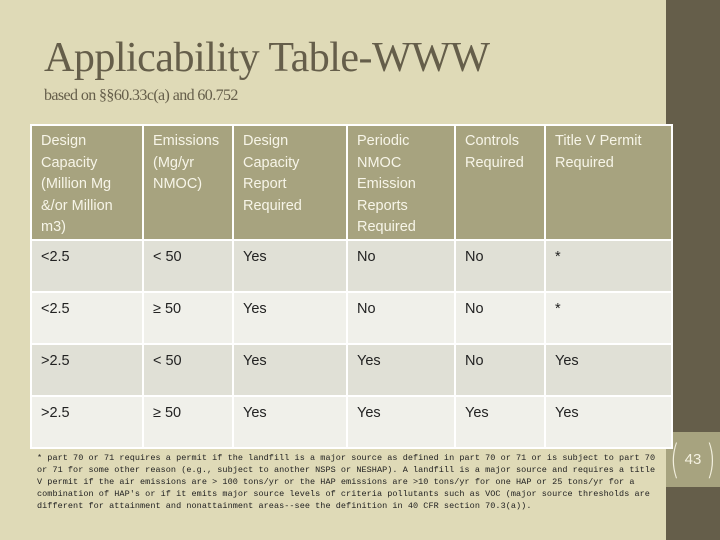 This screenshot has height=540, width=720. Describe the element at coordinates (401, 182) in the screenshot. I see `header-periodic-nmoc-reports: Periodic NMOC Emission Reports Required` at that location.